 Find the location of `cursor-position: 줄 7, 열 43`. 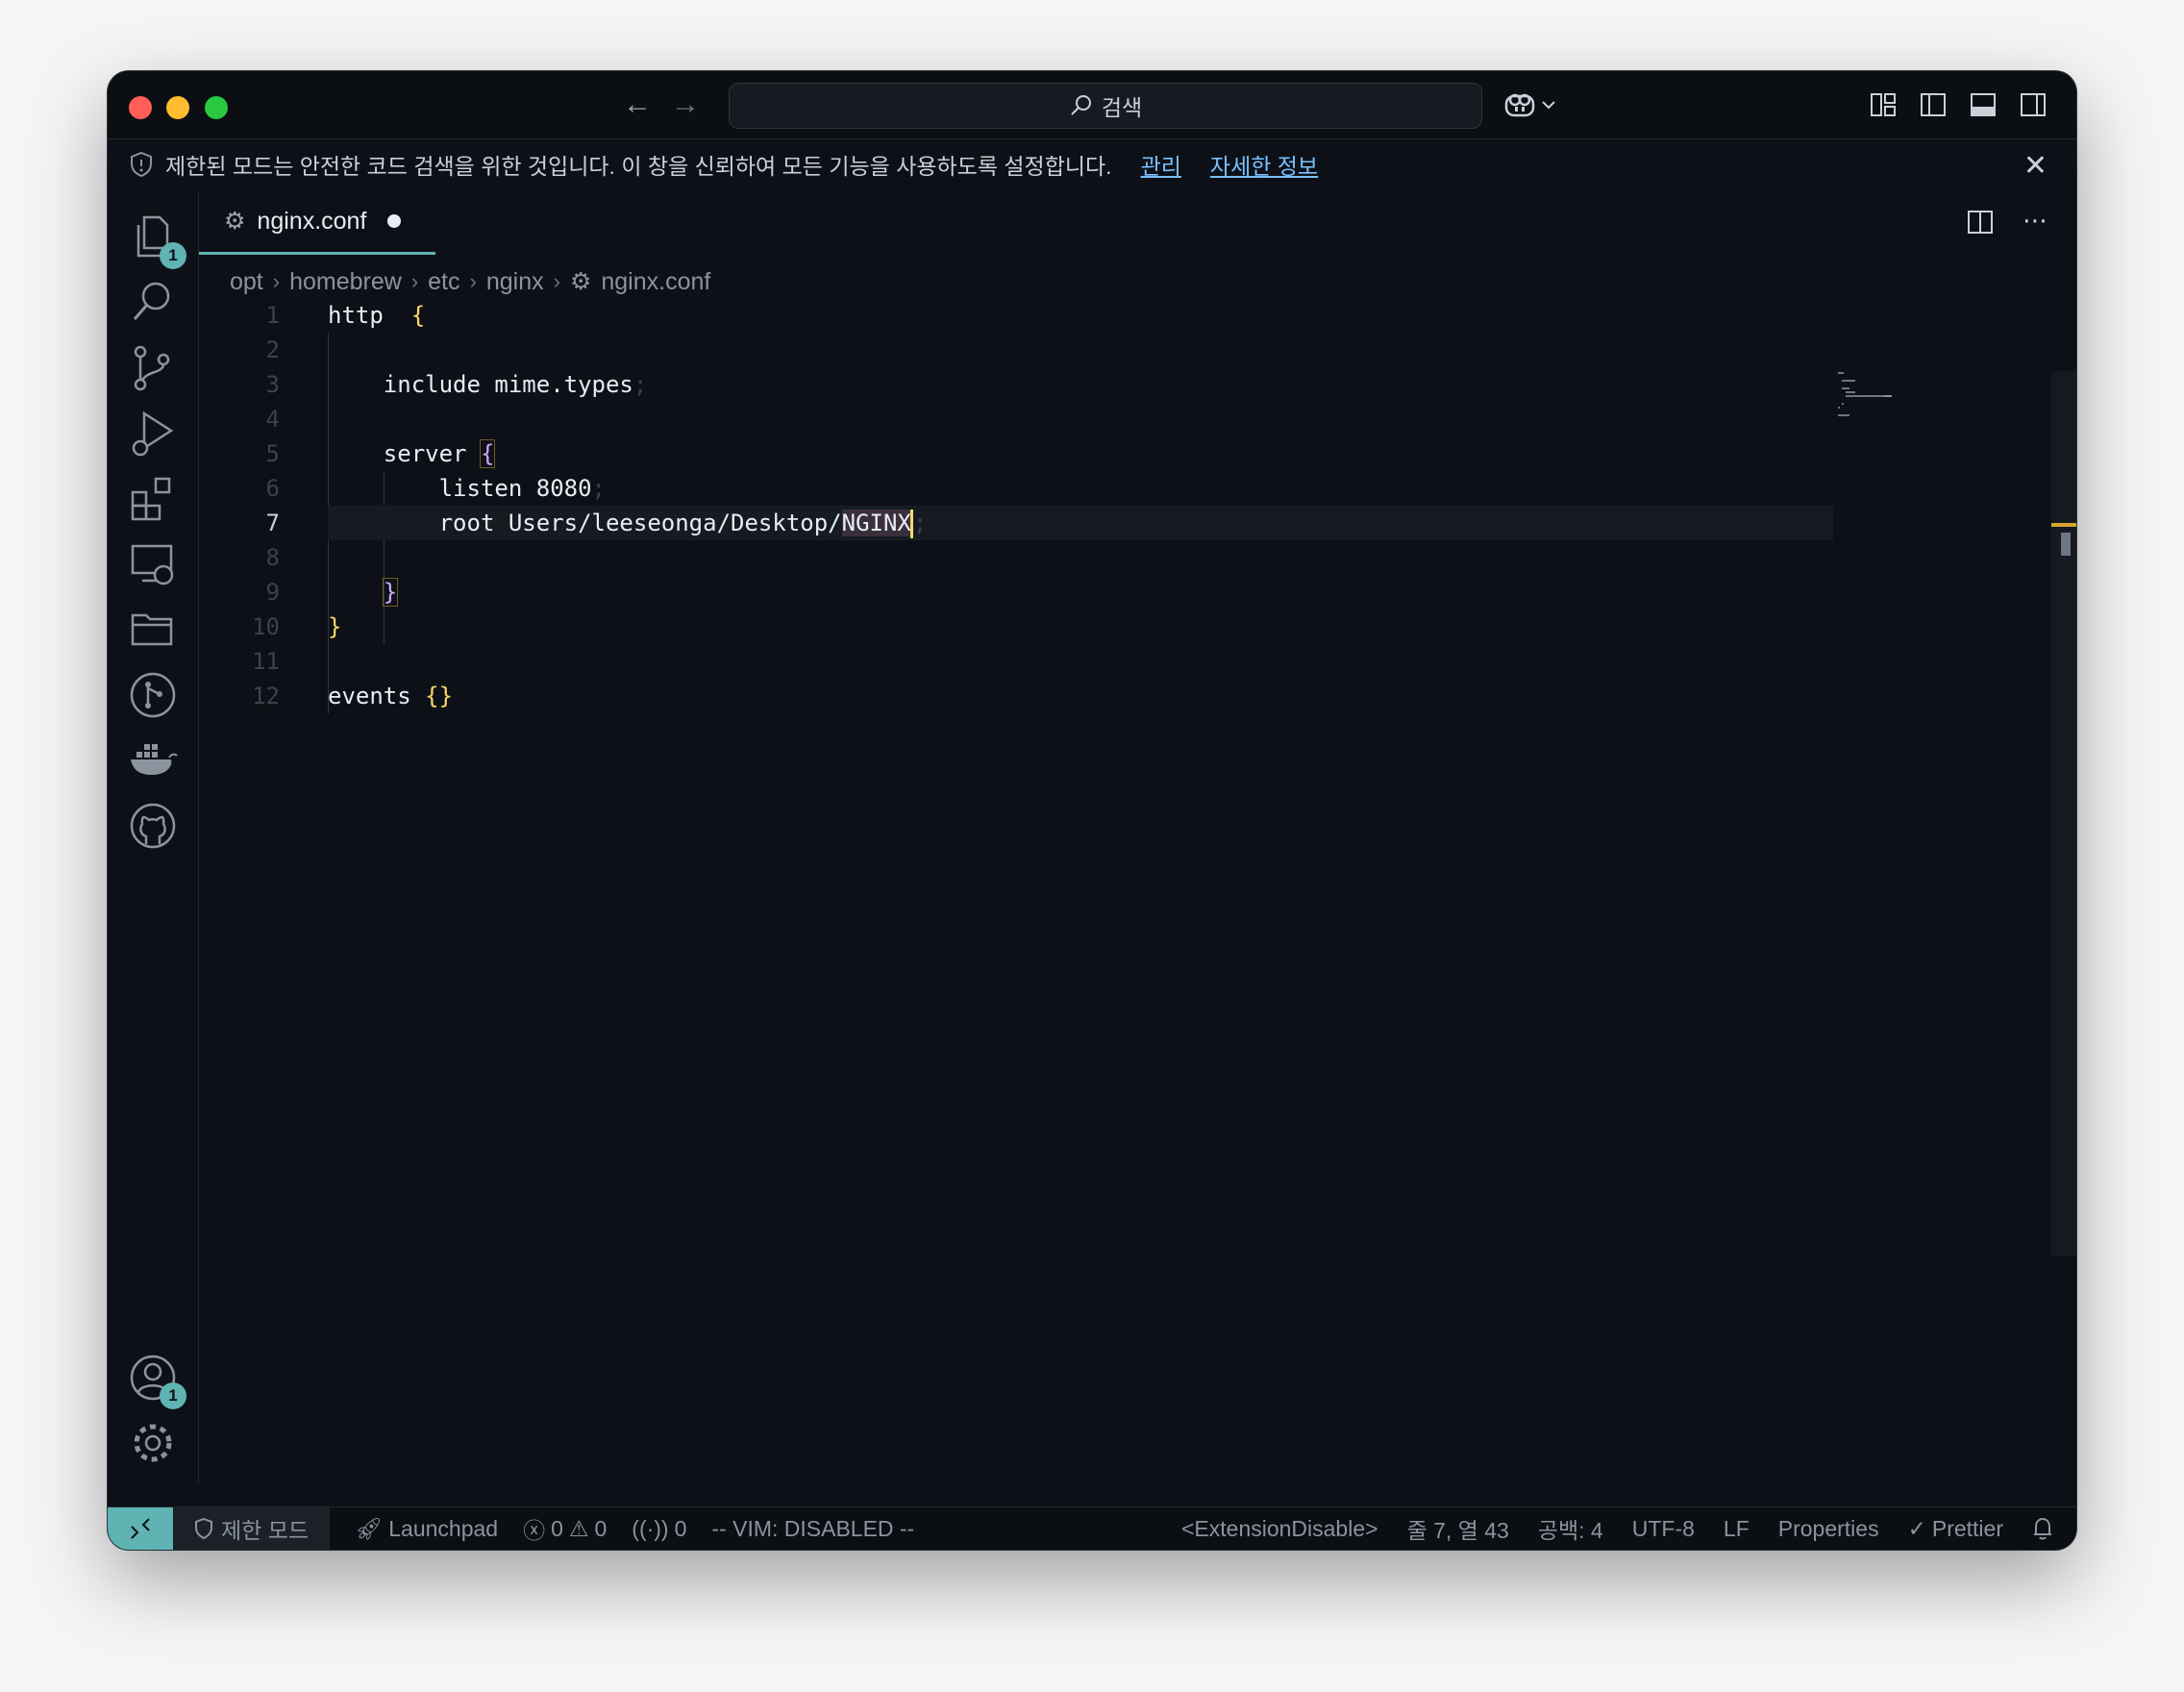

cursor-position: 줄 7, 열 43 is located at coordinates (1458, 1528).